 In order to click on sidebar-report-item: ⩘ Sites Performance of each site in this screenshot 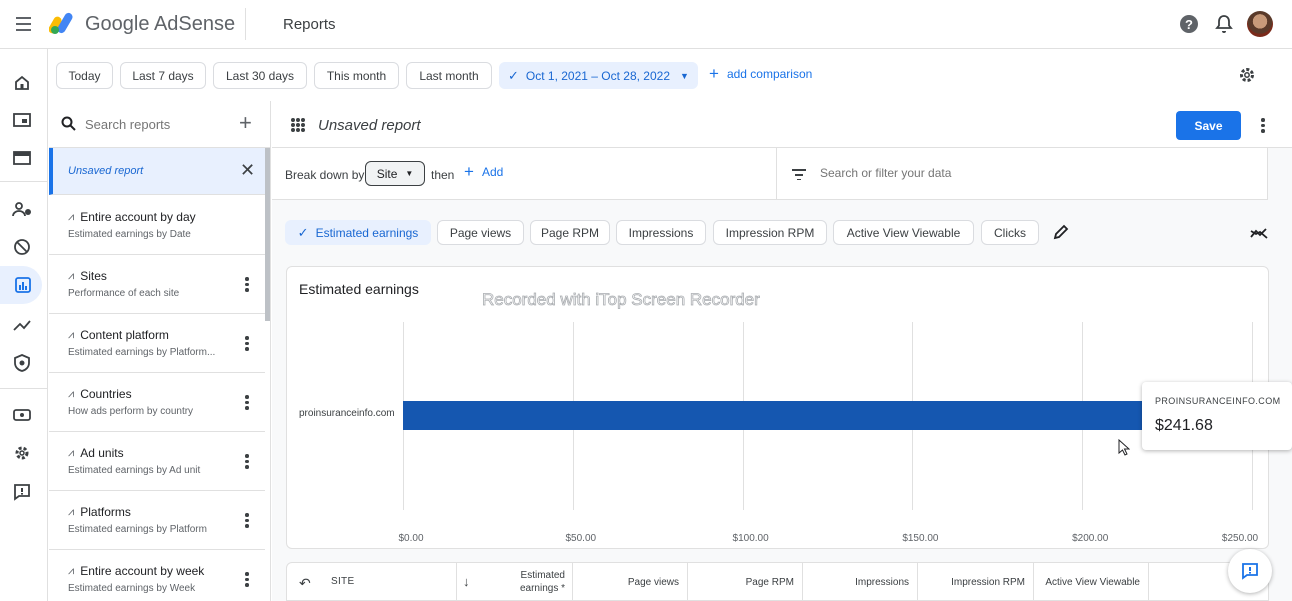, I will do `click(157, 284)`.